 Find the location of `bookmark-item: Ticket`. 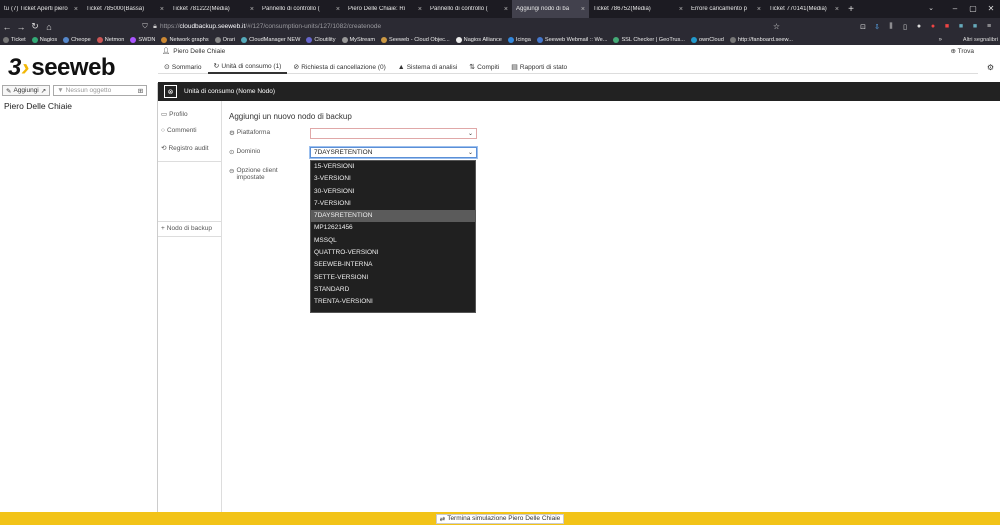

bookmark-item: Ticket is located at coordinates (14, 40).